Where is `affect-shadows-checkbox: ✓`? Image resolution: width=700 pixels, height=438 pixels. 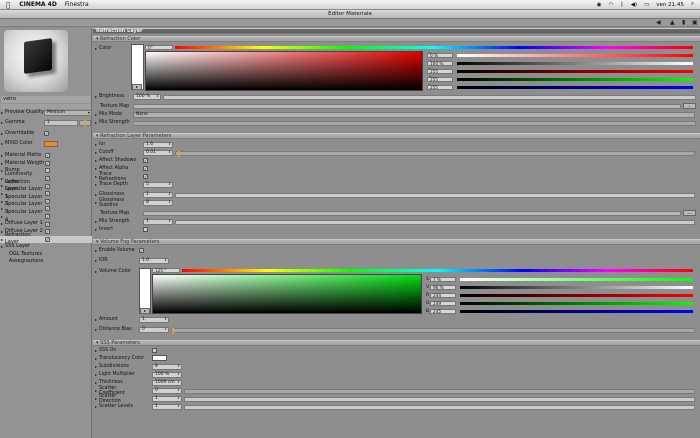 affect-shadows-checkbox: ✓ is located at coordinates (145, 160).